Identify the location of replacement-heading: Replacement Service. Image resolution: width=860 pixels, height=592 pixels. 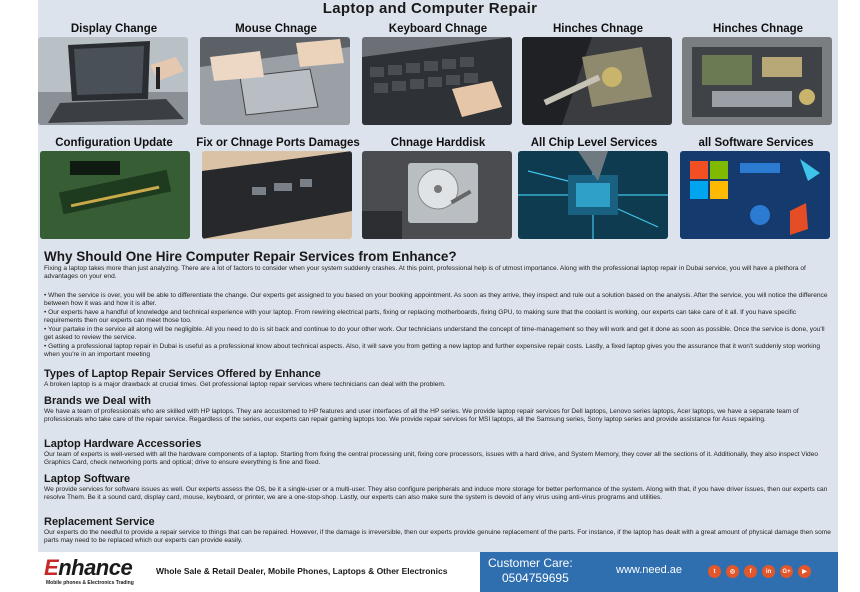
(99, 522).